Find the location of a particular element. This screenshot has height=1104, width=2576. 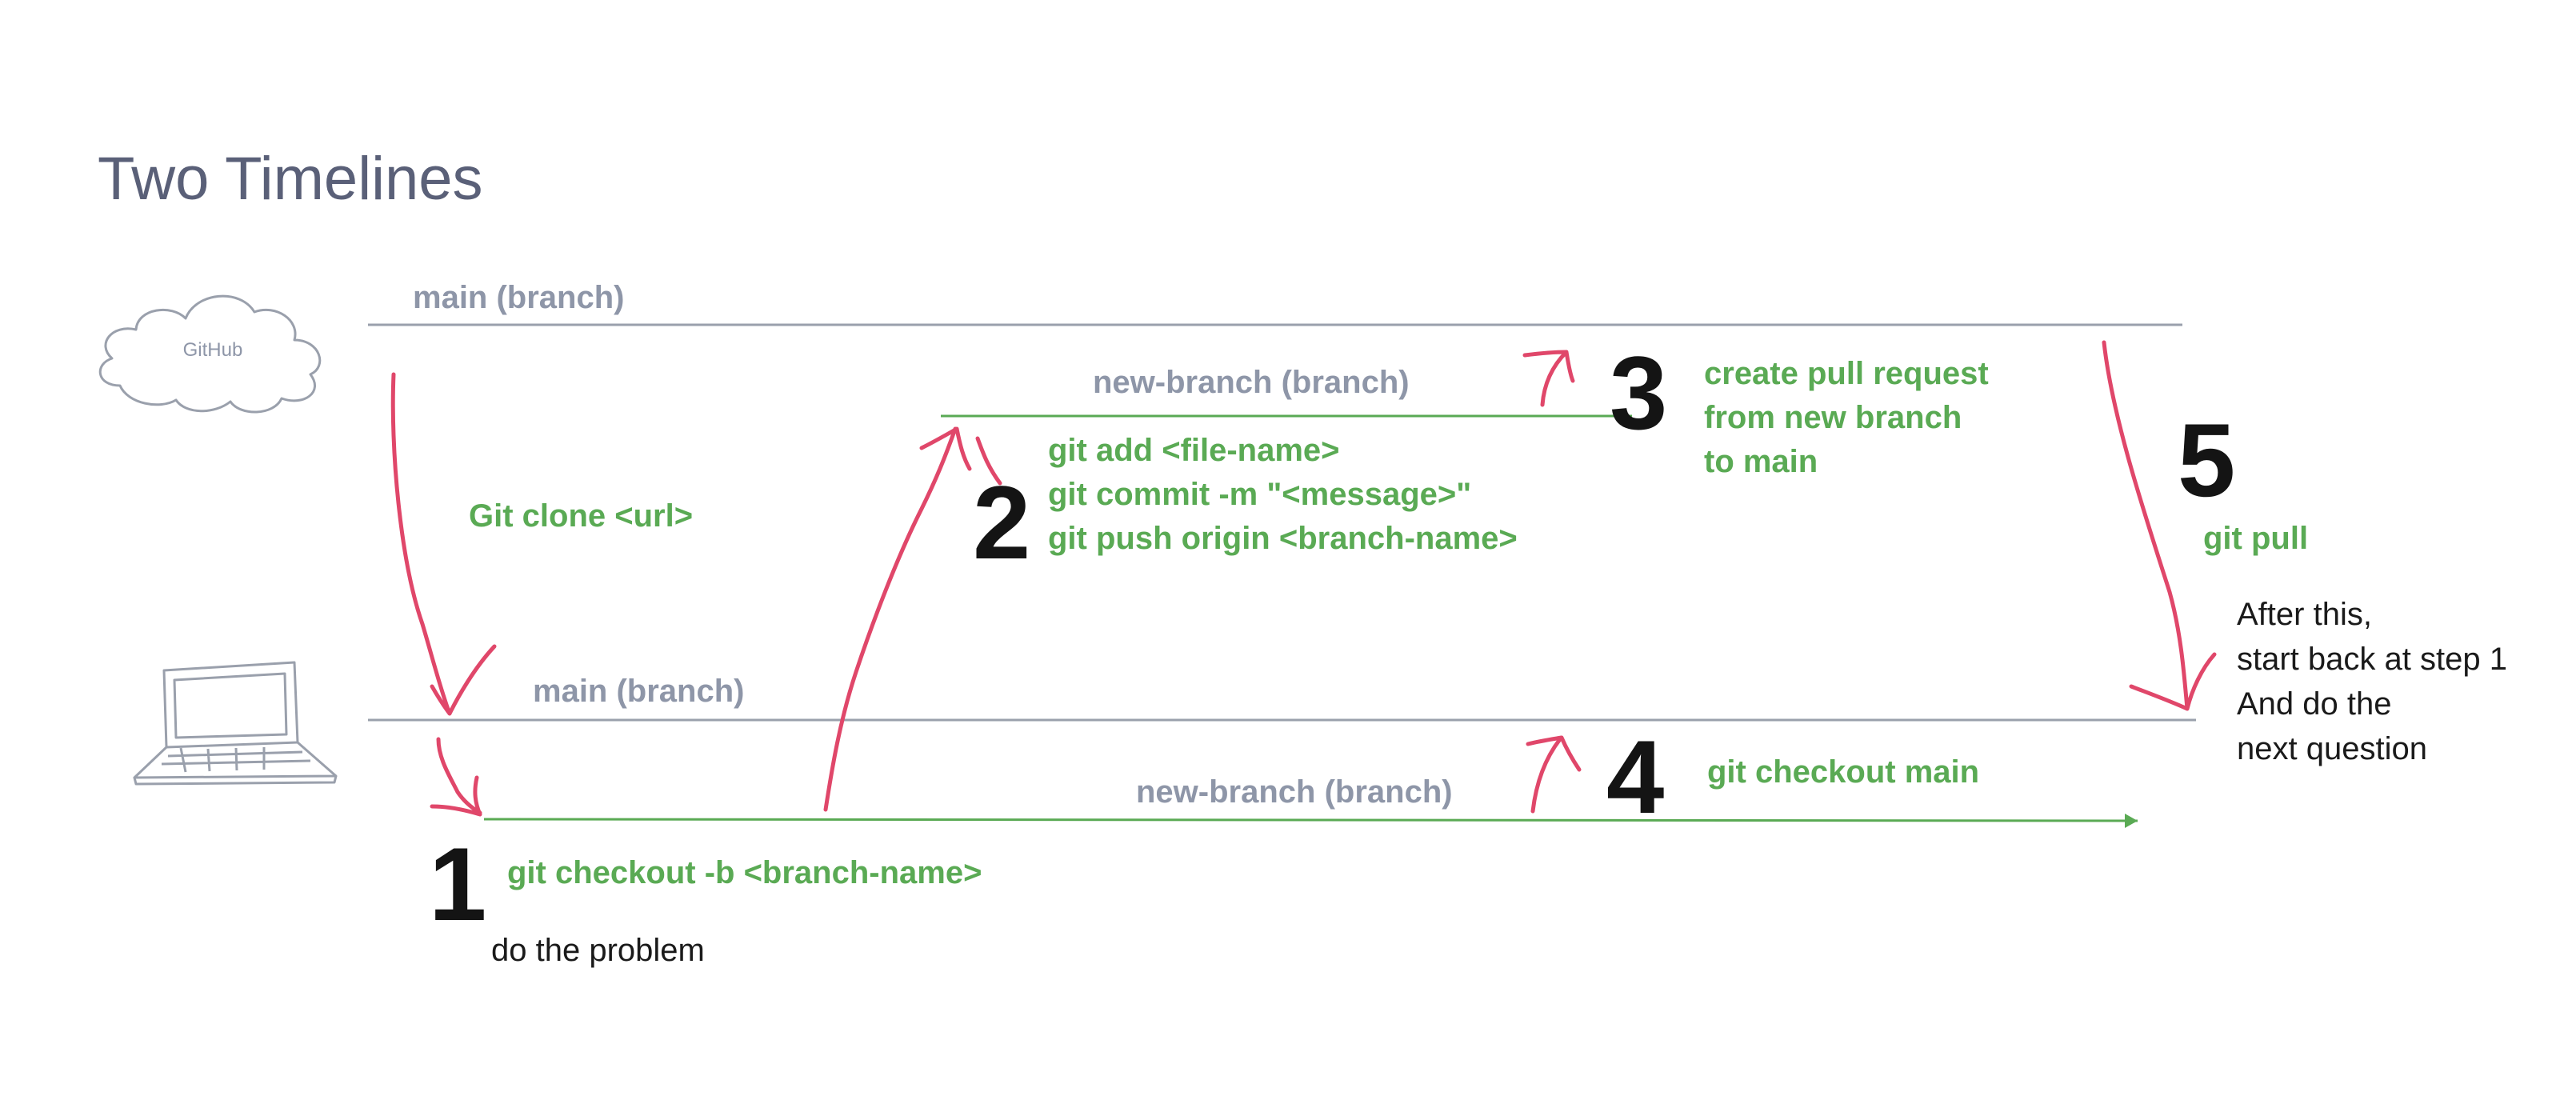

clone-label: Git clone <url> is located at coordinates (581, 516).